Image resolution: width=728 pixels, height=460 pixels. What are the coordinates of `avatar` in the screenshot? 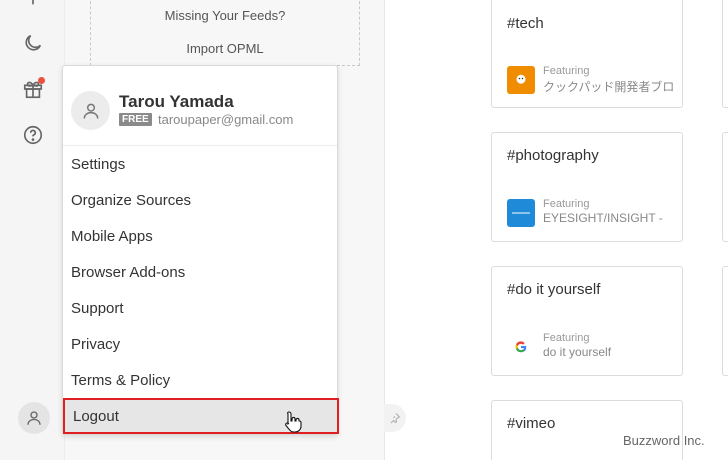 It's located at (90, 110).